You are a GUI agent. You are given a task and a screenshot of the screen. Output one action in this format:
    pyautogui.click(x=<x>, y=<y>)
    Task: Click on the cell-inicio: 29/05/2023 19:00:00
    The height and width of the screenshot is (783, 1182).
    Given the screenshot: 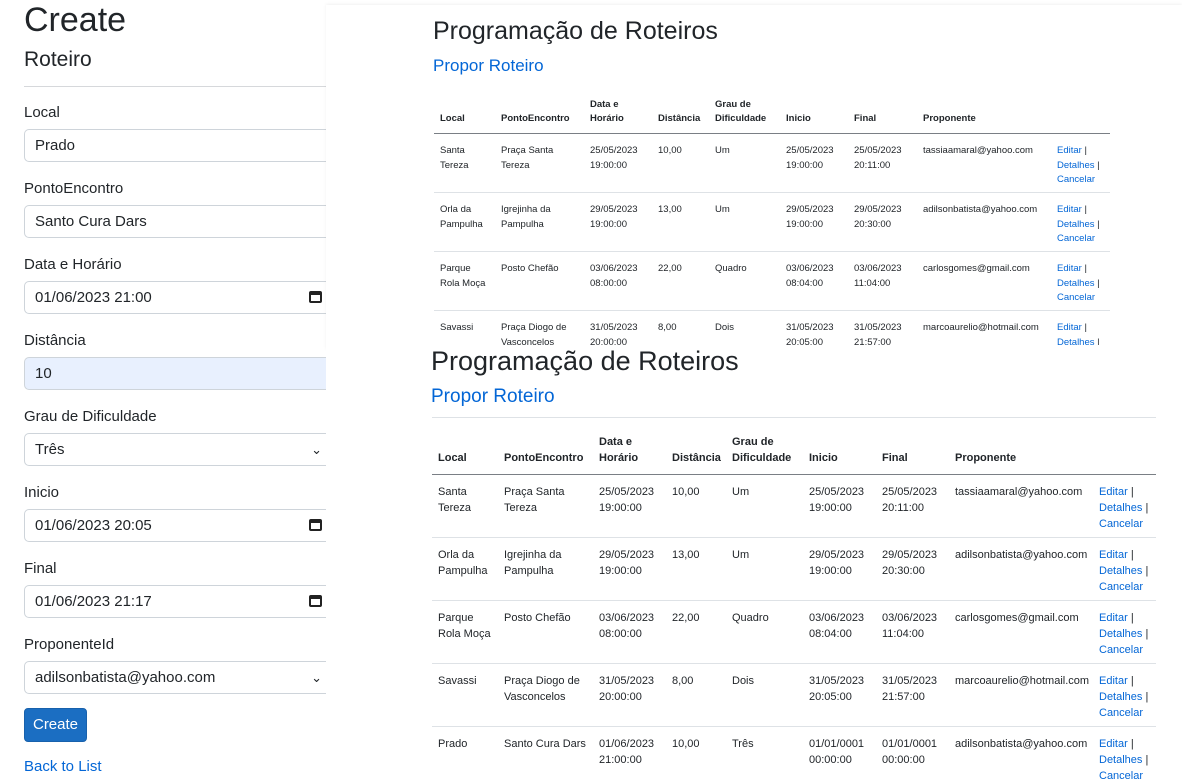 What is the action you would take?
    pyautogui.click(x=814, y=222)
    